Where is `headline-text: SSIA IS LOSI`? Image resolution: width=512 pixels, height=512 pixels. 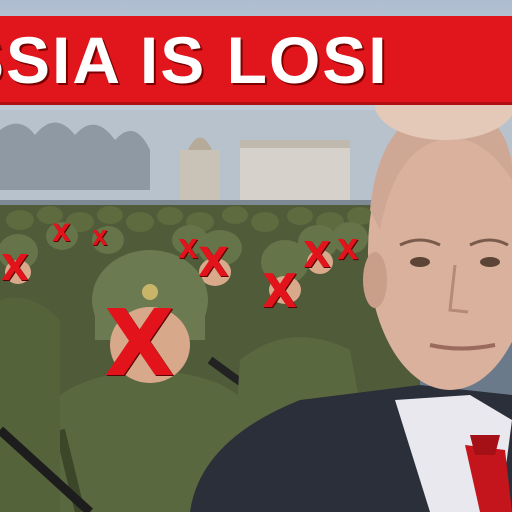 headline-text: SSIA IS LOSI is located at coordinates (194, 60).